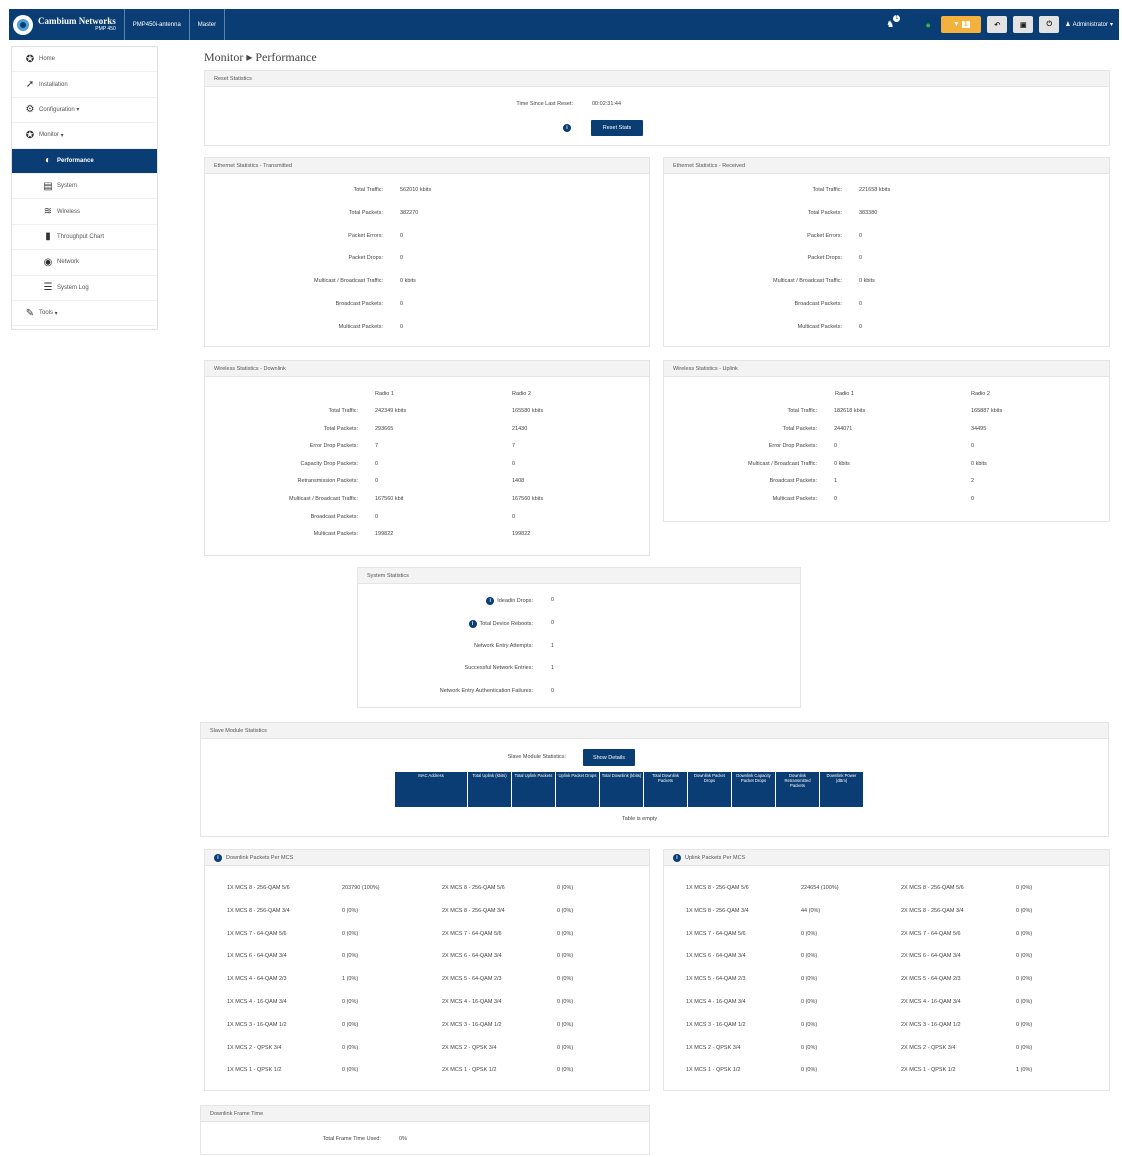  What do you see at coordinates (84, 161) in the screenshot?
I see `sidebar-item-performance: ◐ Performance` at bounding box center [84, 161].